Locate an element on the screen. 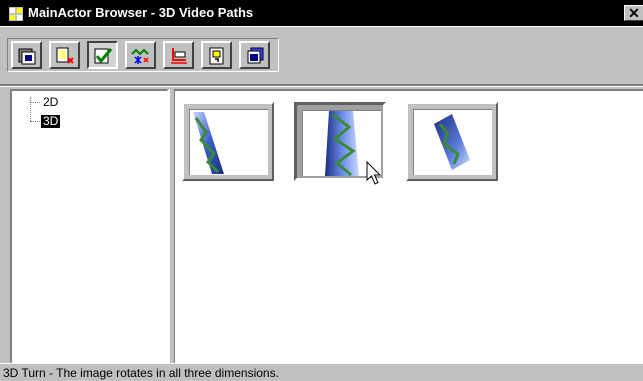 This screenshot has height=381, width=643. tool-path-icon is located at coordinates (179, 56).